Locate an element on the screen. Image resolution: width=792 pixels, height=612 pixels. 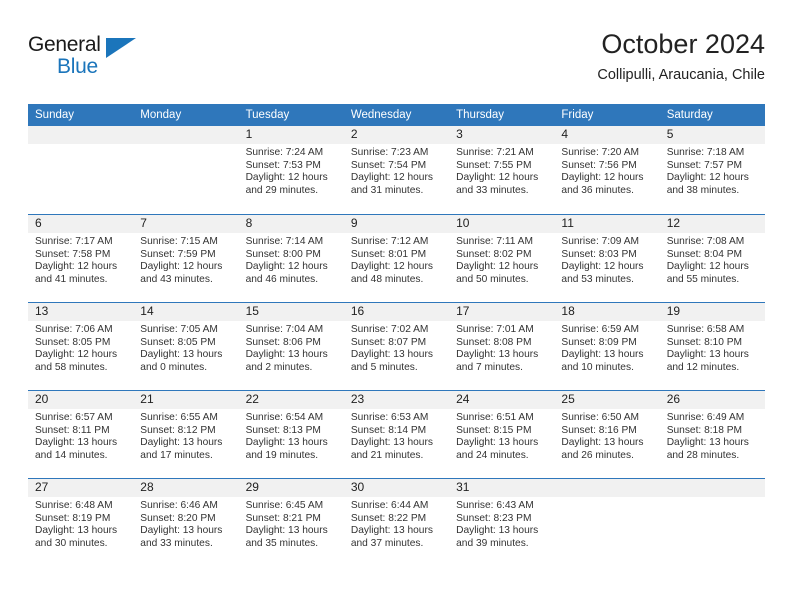
day-number: 8 is located at coordinates (291, 224).